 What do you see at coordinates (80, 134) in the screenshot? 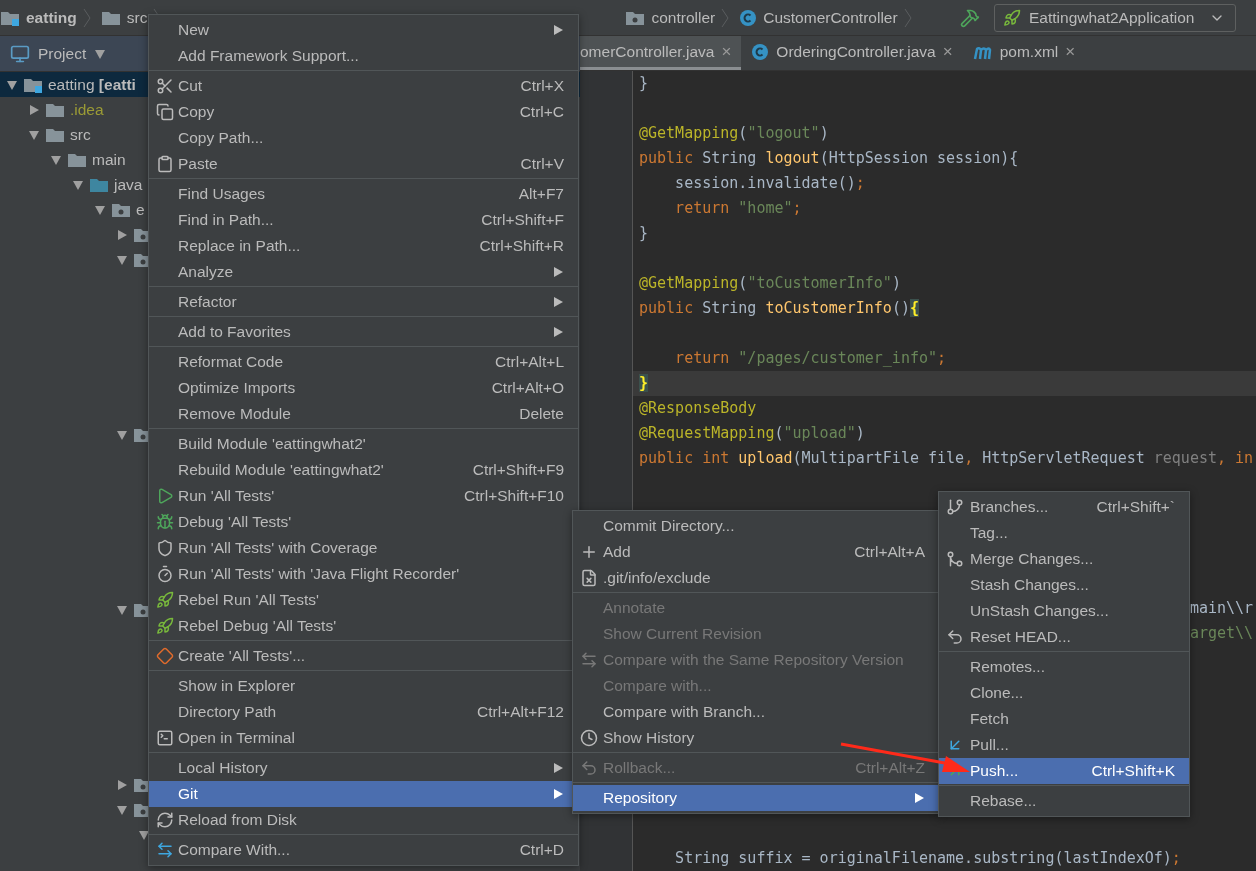
I see `tree-label: src` at bounding box center [80, 134].